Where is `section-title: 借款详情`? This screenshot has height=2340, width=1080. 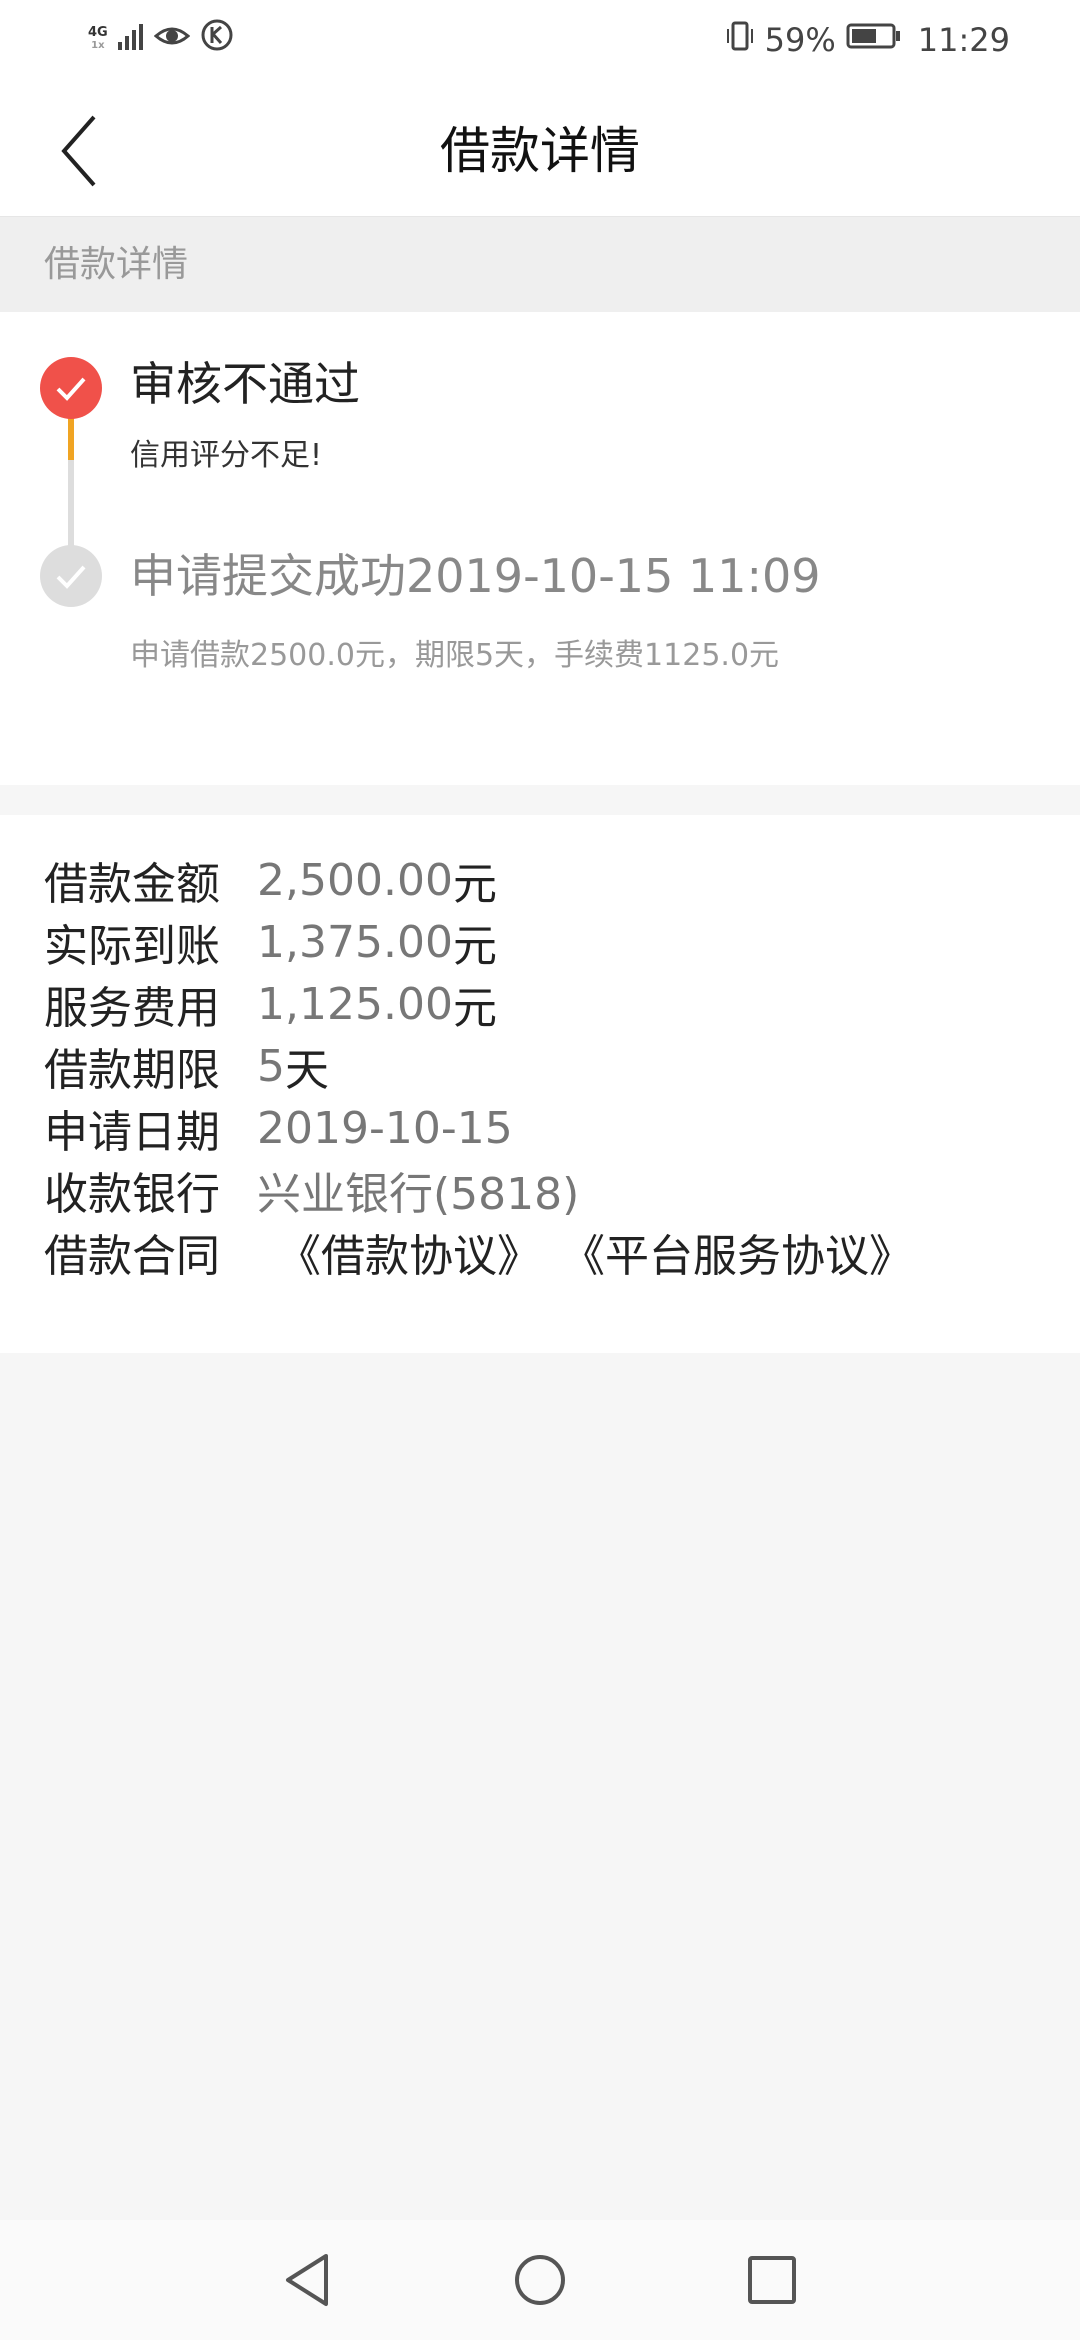
section-title: 借款详情 is located at coordinates (116, 264).